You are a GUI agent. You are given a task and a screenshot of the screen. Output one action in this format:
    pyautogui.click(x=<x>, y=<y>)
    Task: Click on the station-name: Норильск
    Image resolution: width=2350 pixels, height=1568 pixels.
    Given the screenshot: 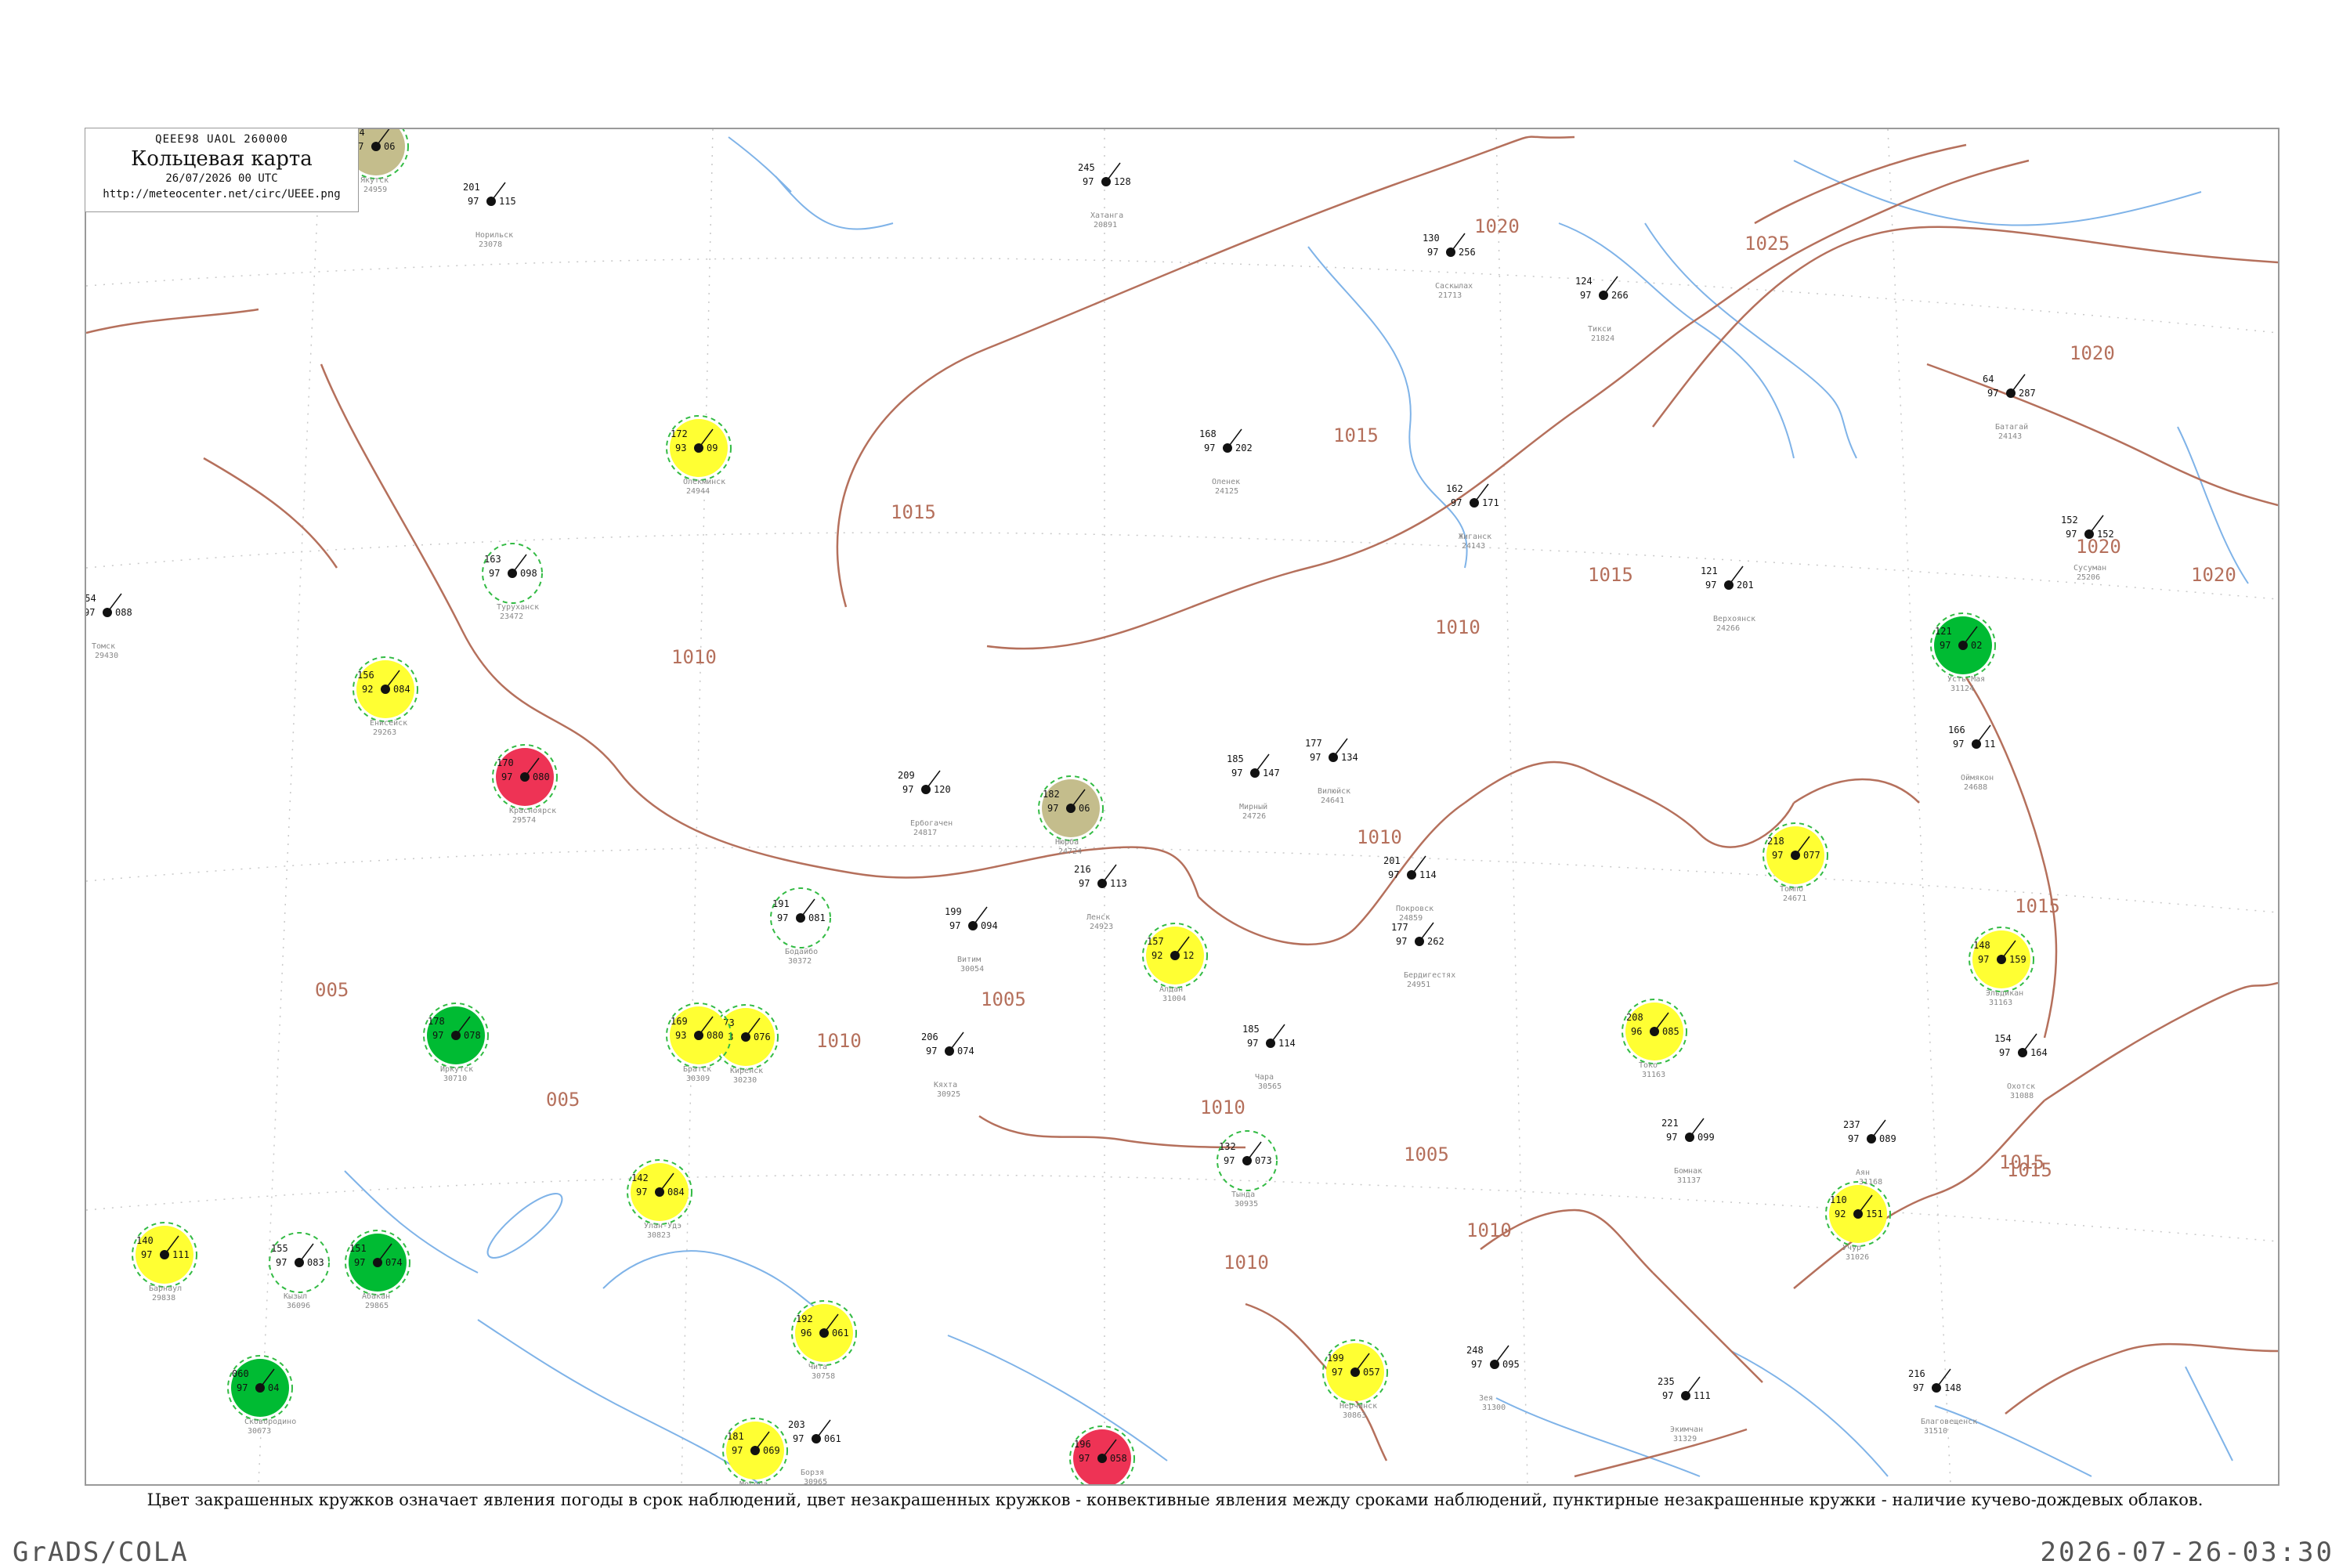 What is the action you would take?
    pyautogui.click(x=494, y=235)
    